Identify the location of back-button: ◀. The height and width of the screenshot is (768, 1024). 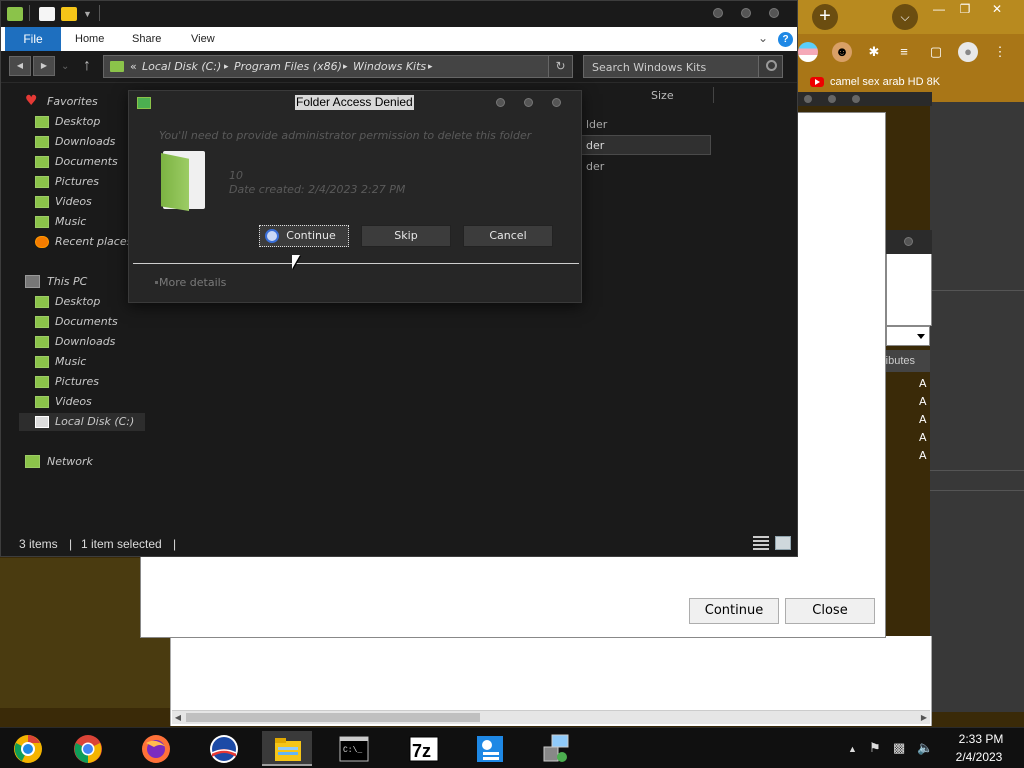
(20, 66).